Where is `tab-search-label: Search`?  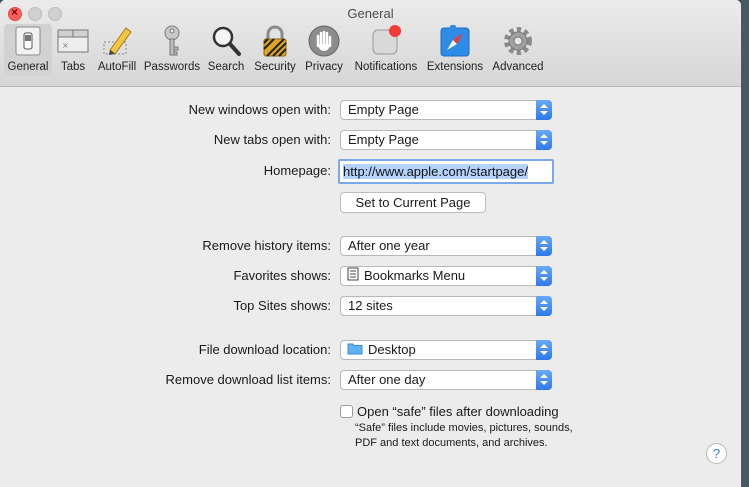
tab-search-label: Search is located at coordinates (226, 67).